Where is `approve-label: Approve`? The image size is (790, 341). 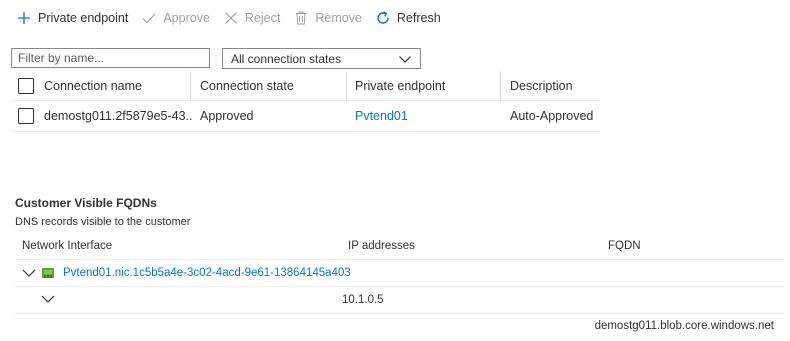
approve-label: Approve is located at coordinates (186, 18).